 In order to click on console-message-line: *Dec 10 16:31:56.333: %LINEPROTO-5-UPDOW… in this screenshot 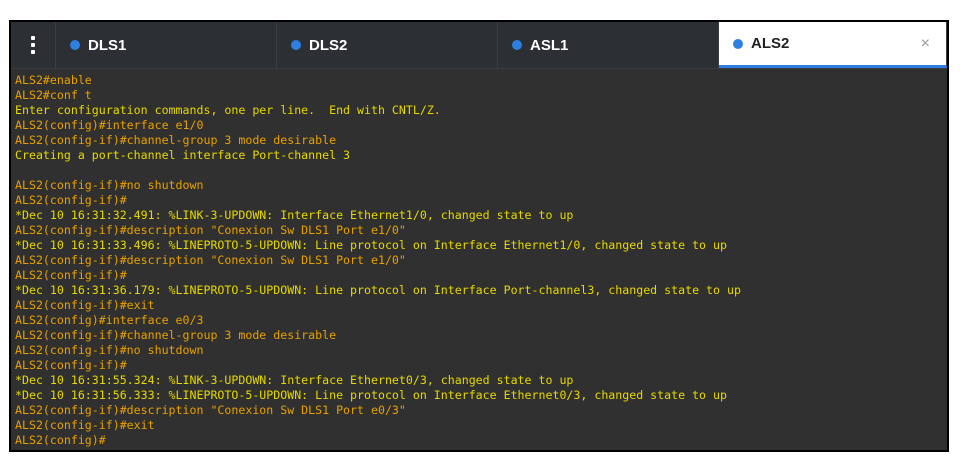, I will do `click(371, 395)`.